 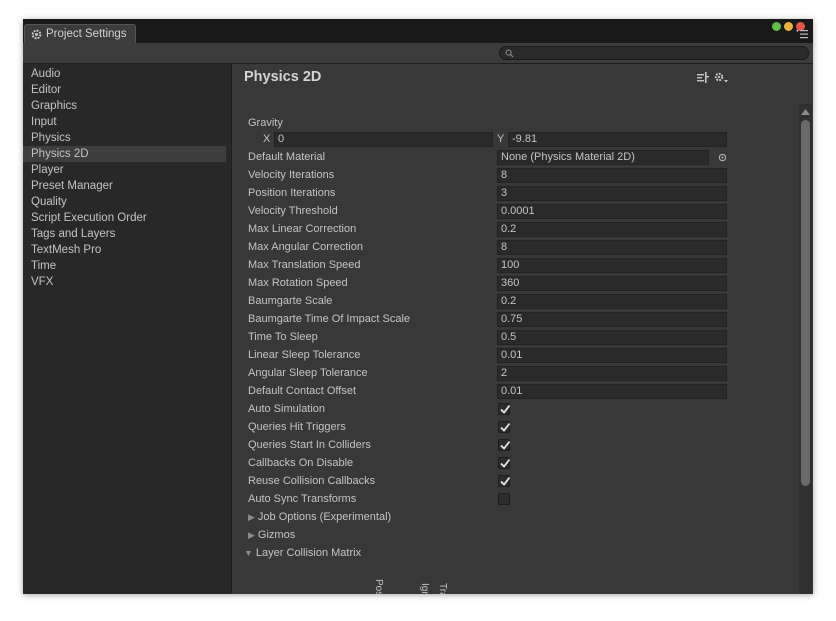 What do you see at coordinates (283, 337) in the screenshot?
I see `time-to-sleep-label: Time To Sleep` at bounding box center [283, 337].